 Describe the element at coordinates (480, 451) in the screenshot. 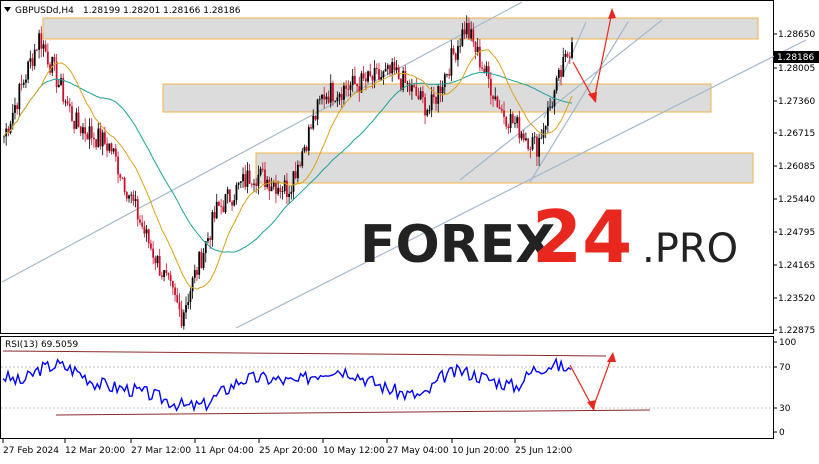

I see `time-tick-label: 10 Jun 20:00` at that location.